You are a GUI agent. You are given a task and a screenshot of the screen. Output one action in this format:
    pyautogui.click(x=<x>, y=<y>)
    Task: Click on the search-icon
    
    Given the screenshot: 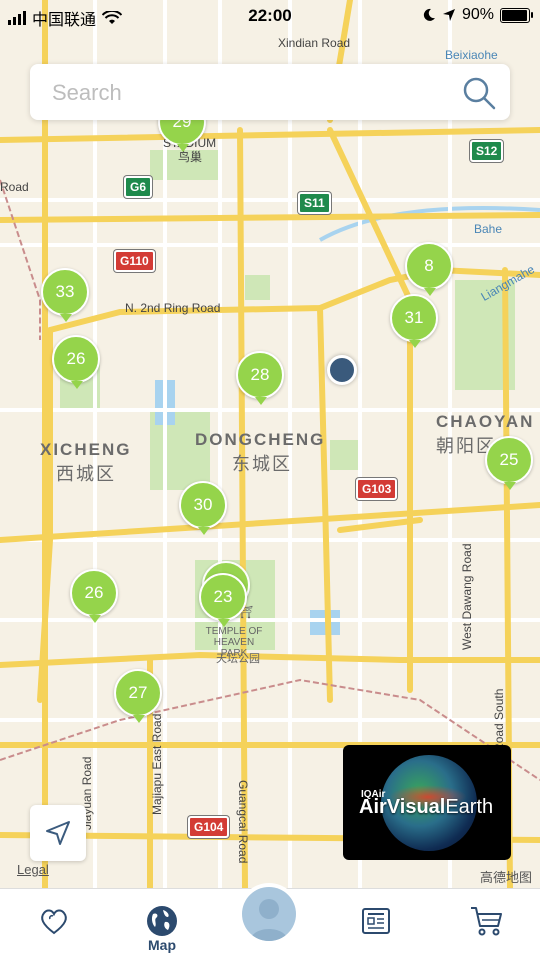 What is the action you would take?
    pyautogui.click(x=479, y=93)
    